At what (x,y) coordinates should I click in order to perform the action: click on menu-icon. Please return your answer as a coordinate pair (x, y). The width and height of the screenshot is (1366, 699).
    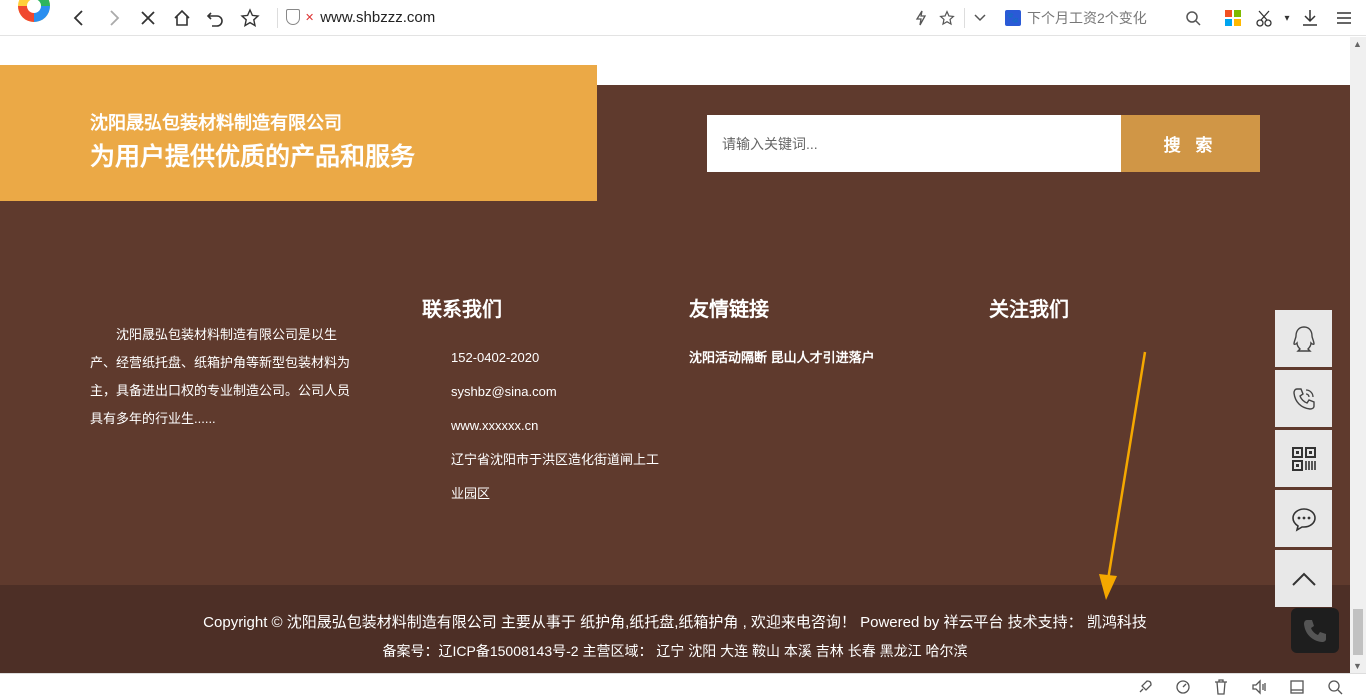
    Looking at the image, I should click on (1344, 18).